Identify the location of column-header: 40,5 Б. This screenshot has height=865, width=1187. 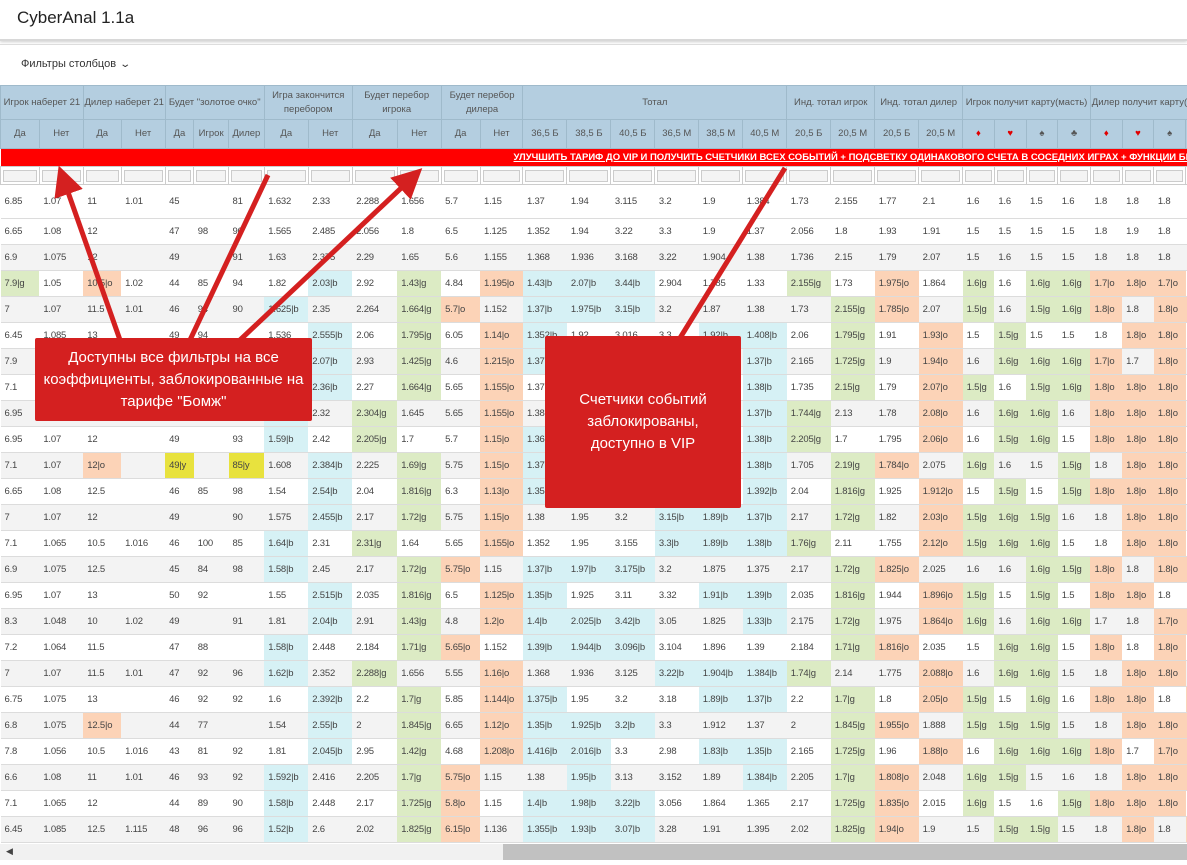
(633, 134).